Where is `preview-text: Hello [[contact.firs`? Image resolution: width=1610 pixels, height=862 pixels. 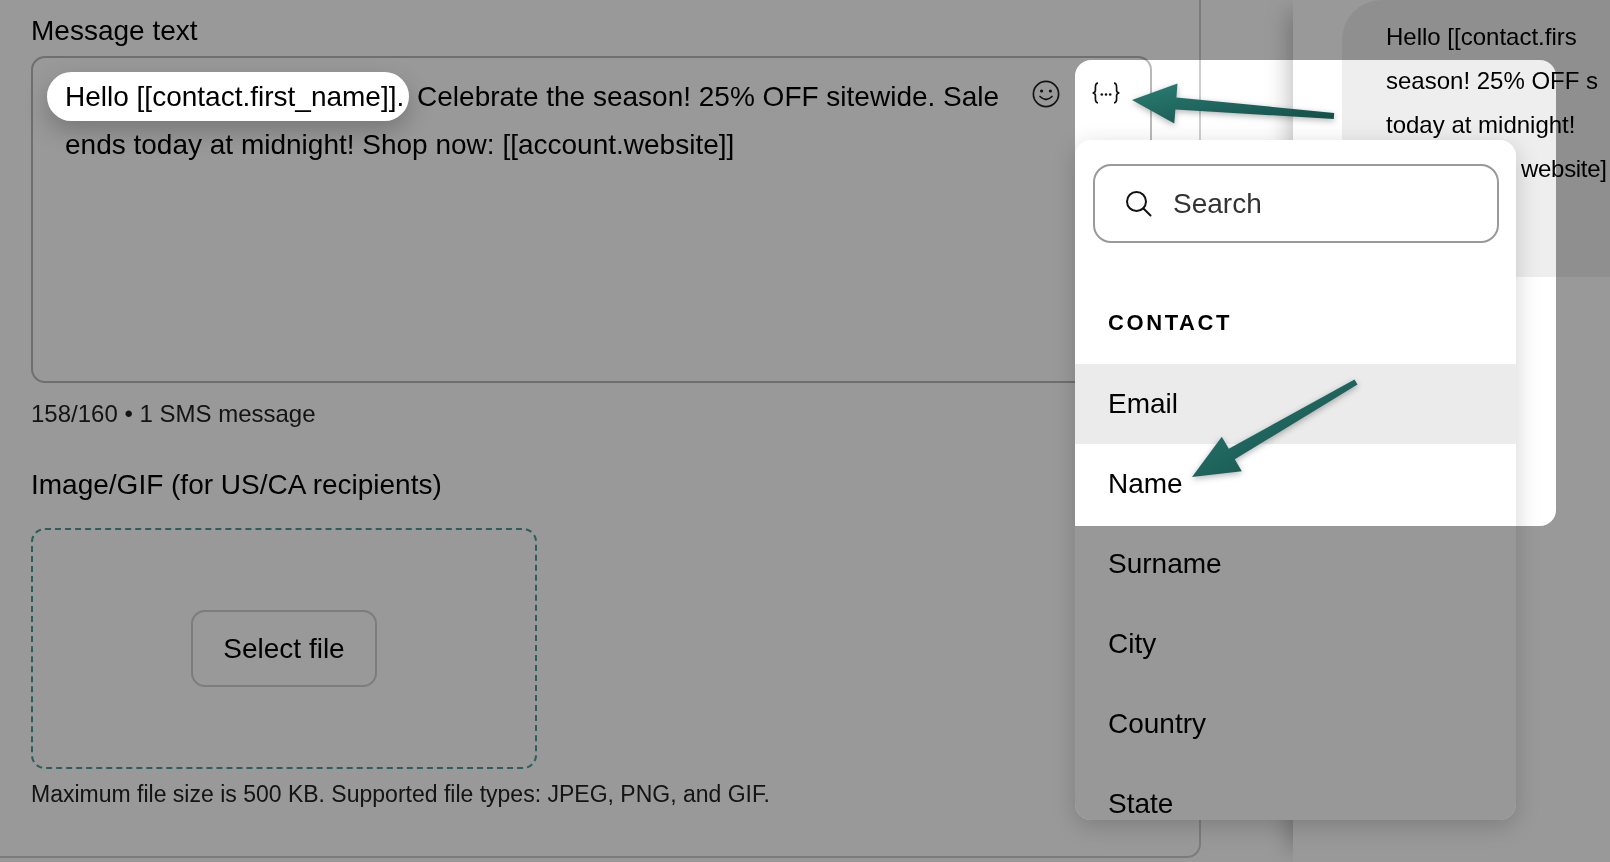 preview-text: Hello [[contact.firs is located at coordinates (1481, 36).